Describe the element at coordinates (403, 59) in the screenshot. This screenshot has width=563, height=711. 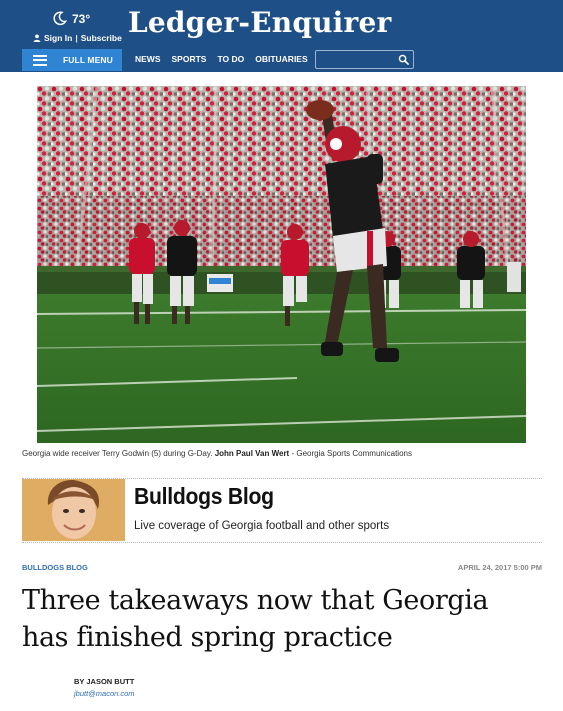
I see `search-icon` at that location.